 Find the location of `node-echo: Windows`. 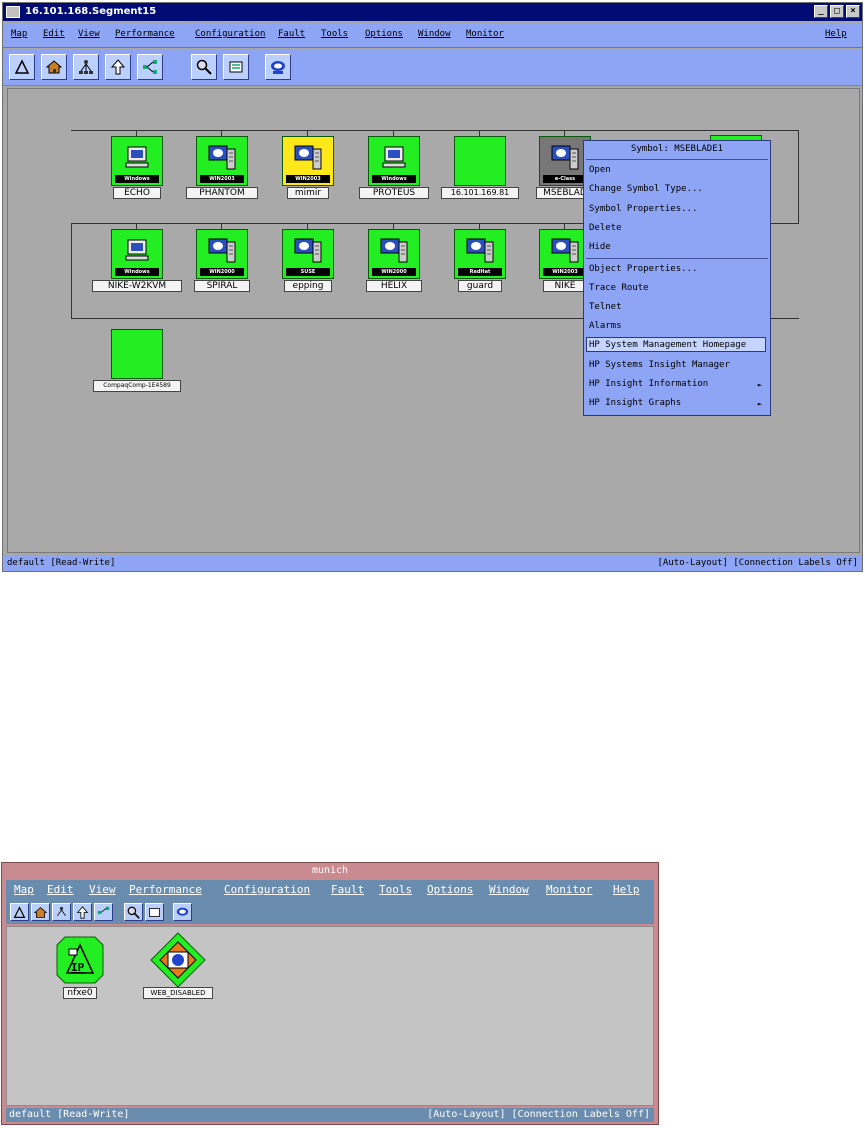

node-echo: Windows is located at coordinates (137, 161).